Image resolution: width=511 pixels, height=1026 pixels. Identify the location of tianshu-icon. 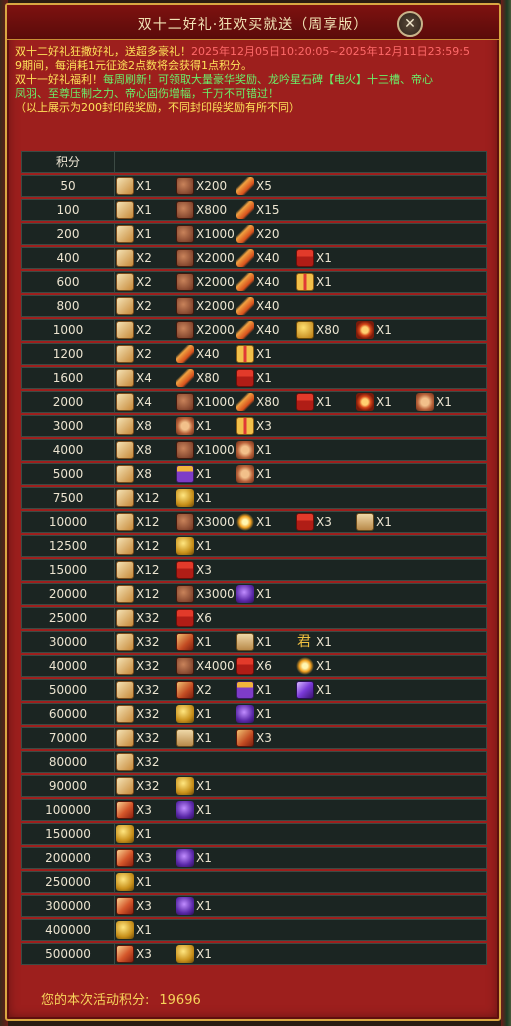
(125, 954).